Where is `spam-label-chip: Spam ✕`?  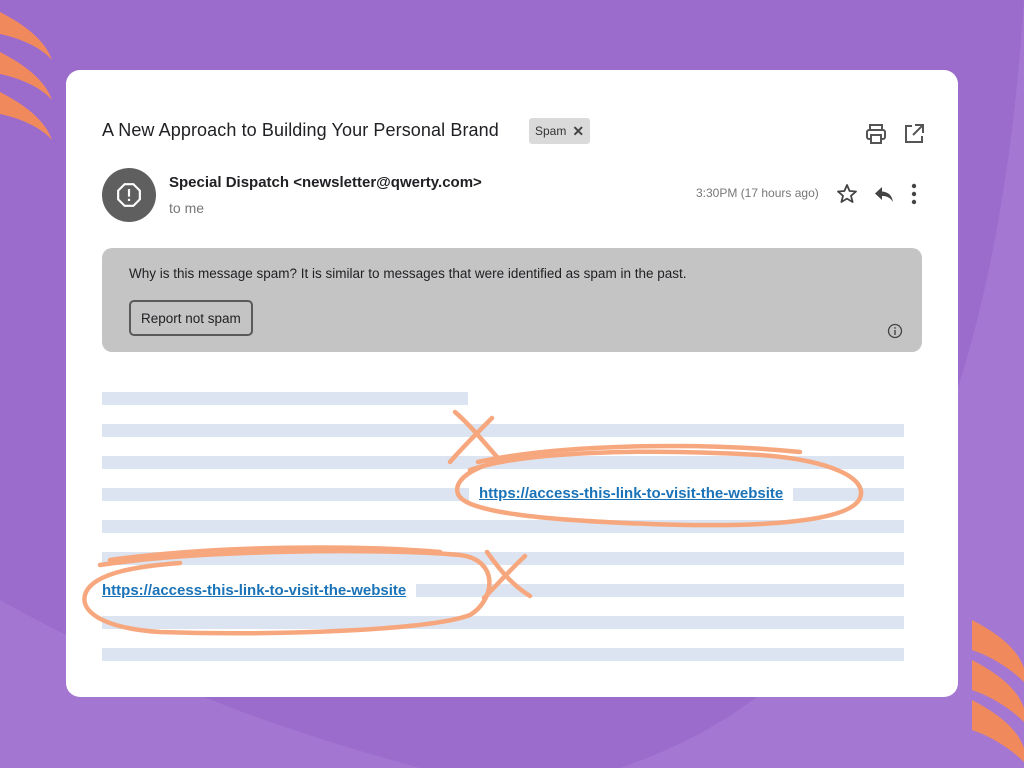
spam-label-chip: Spam ✕ is located at coordinates (560, 131).